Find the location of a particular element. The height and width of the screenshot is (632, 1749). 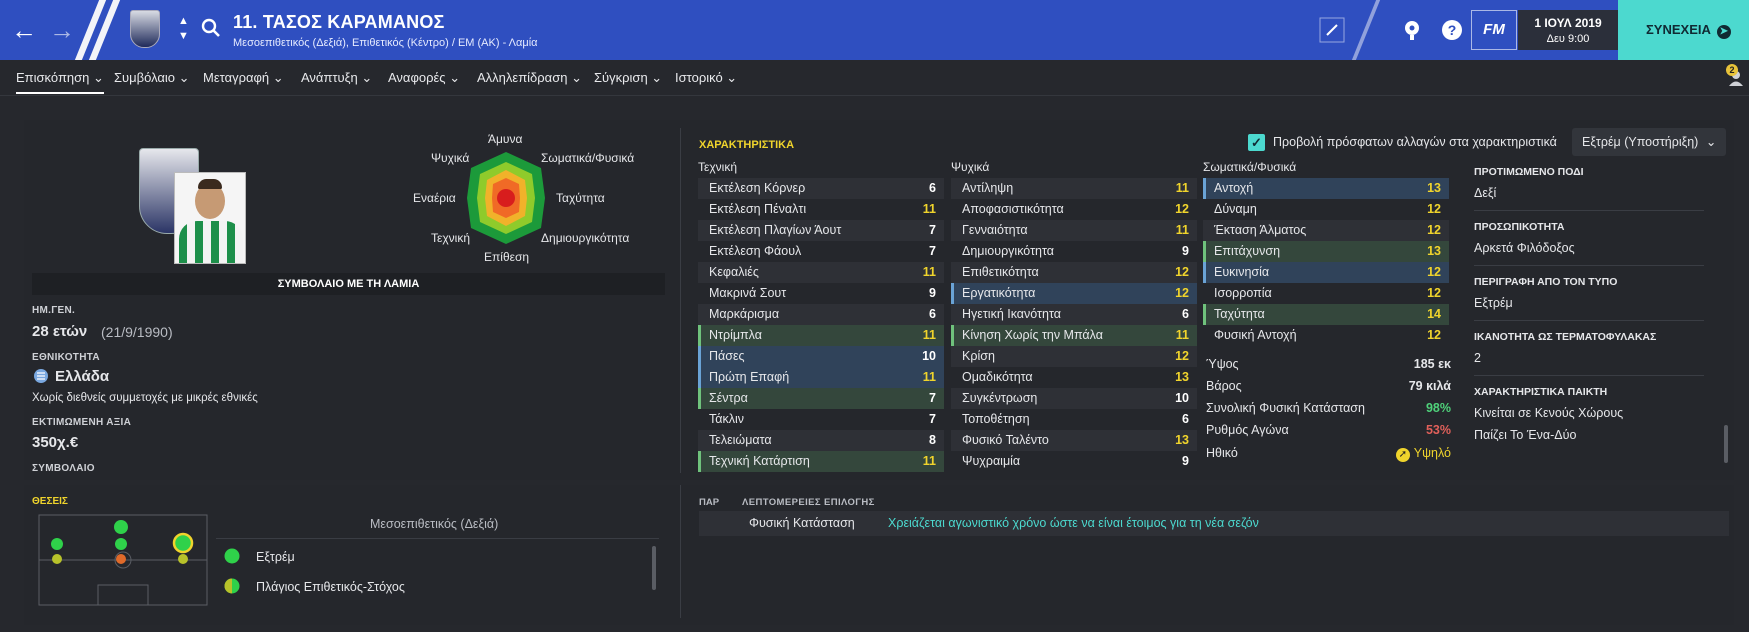

role-select: Εξτρέμ (Υποστήριξη) ⌄ is located at coordinates (1649, 142).